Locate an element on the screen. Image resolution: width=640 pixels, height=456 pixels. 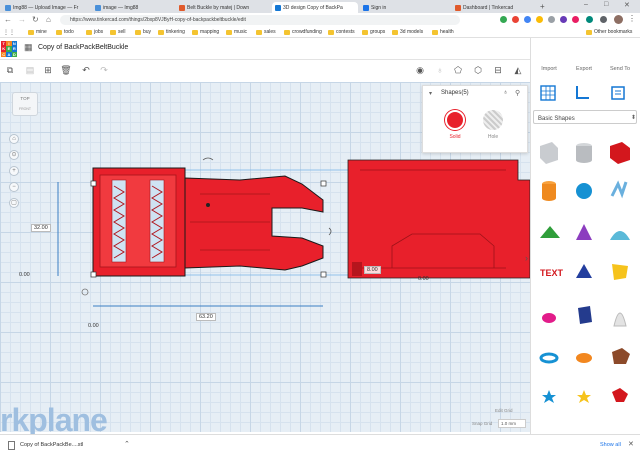
reload-icon: ↻ is located at coordinates (35, 19).